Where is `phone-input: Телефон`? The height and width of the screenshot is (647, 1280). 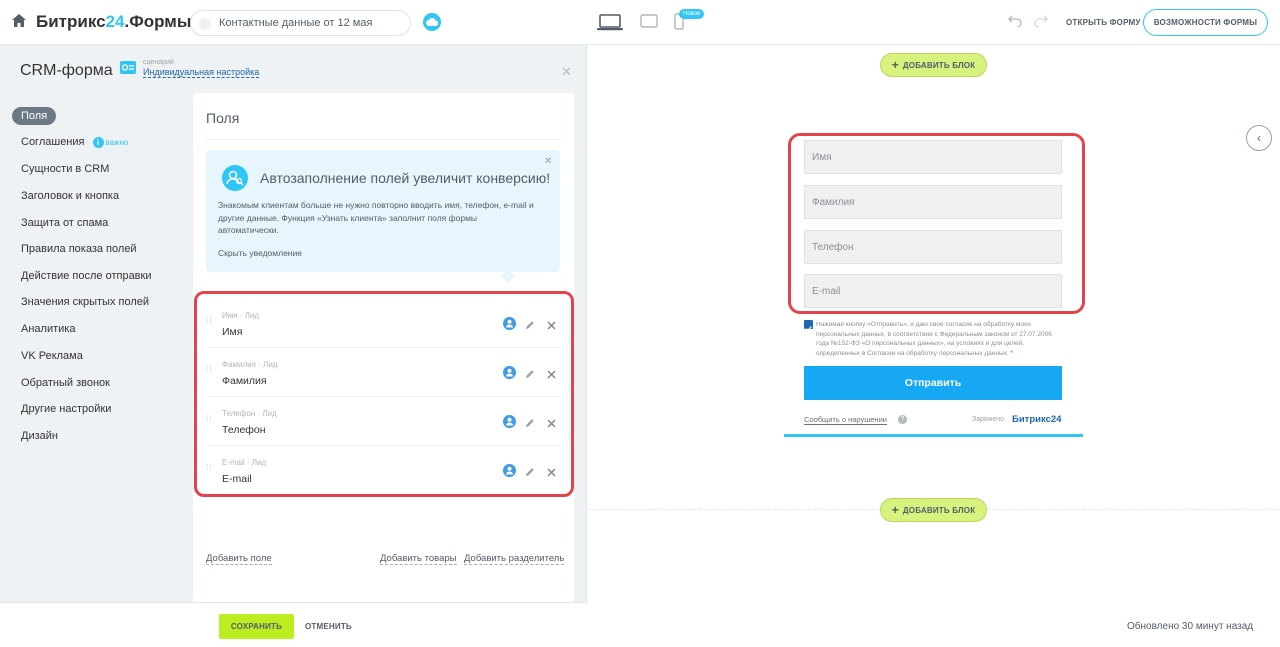
phone-input: Телефон is located at coordinates (933, 247).